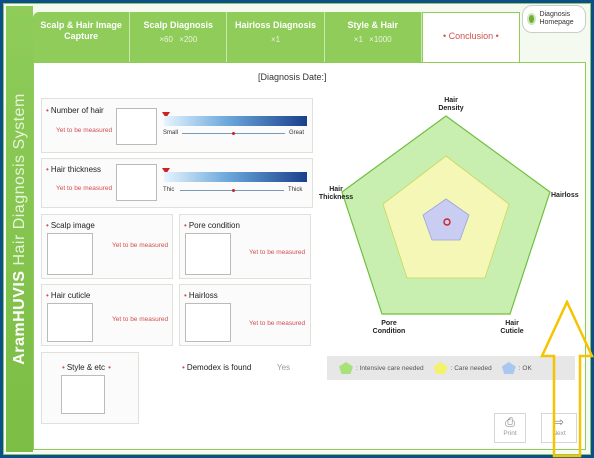  I want to click on hair-thickness-image, so click(136, 182).